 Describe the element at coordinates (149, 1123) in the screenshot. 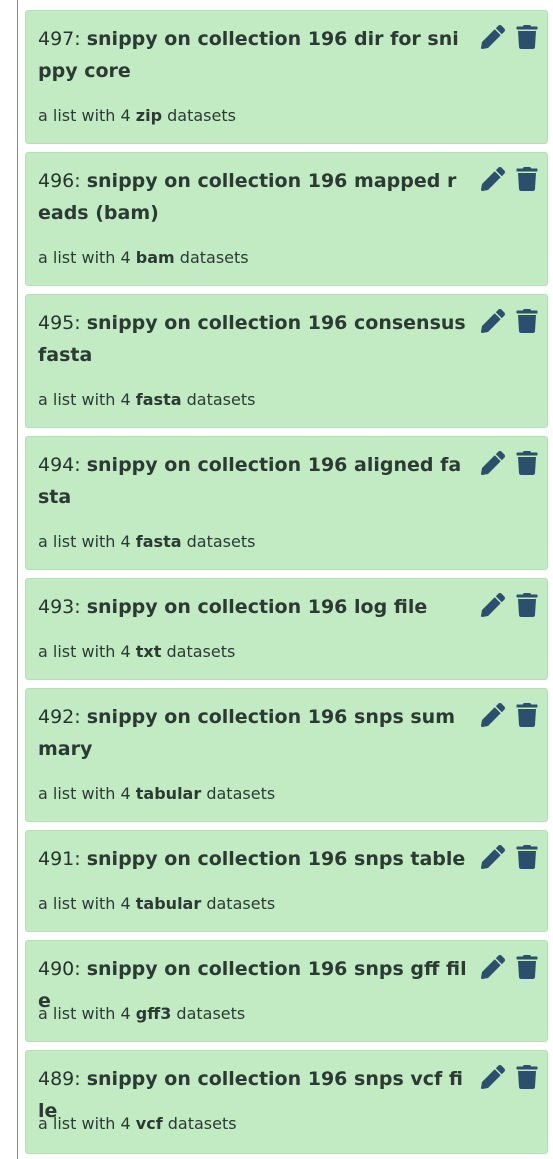

I see `datatype-extension: vcf` at that location.